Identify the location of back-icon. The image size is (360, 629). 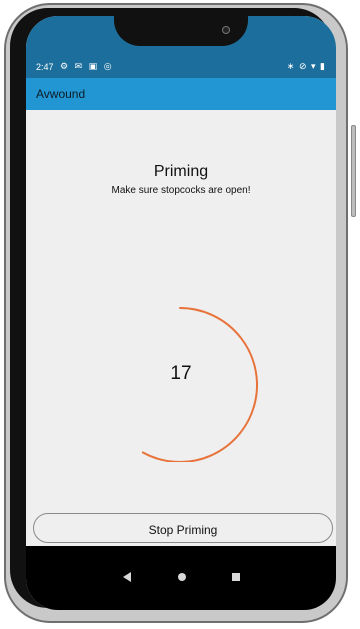
(127, 577).